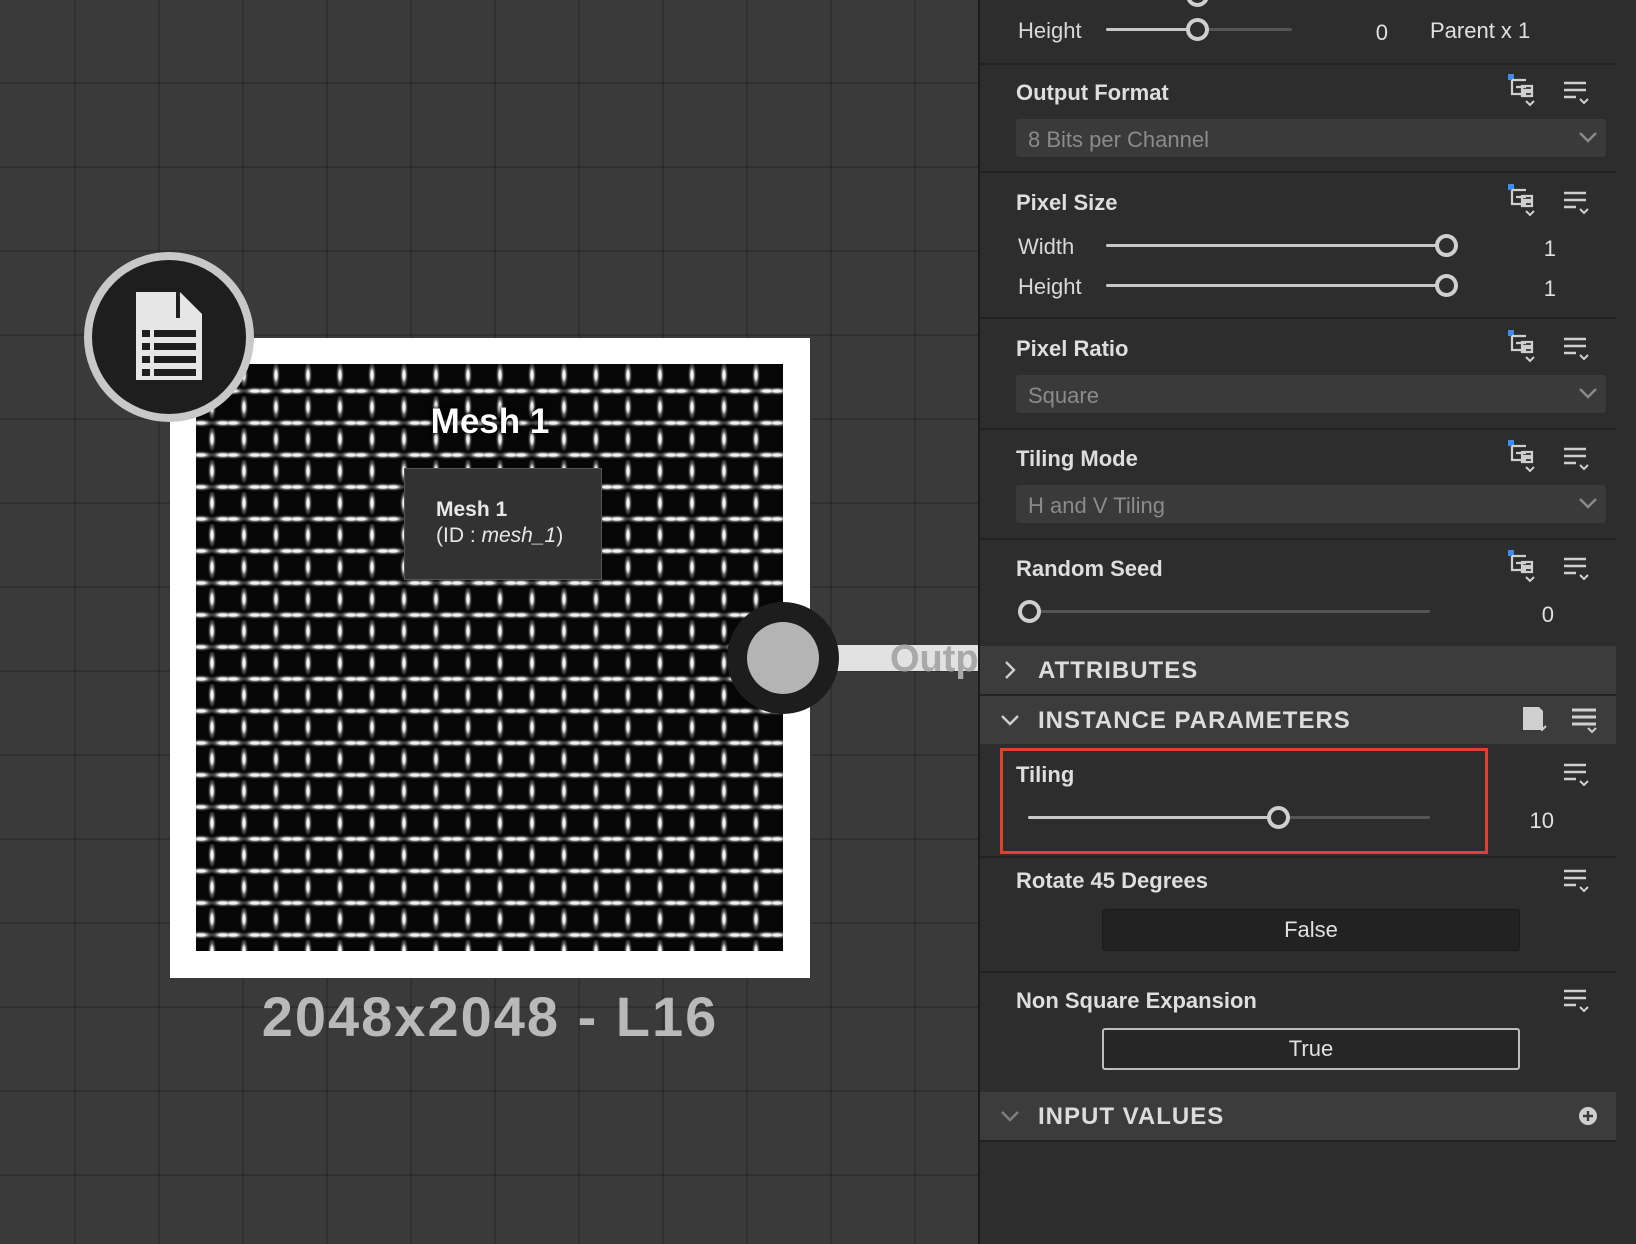 The height and width of the screenshot is (1244, 1636). Describe the element at coordinates (1131, 1116) in the screenshot. I see `input-values-title: INPUT VALUES` at that location.